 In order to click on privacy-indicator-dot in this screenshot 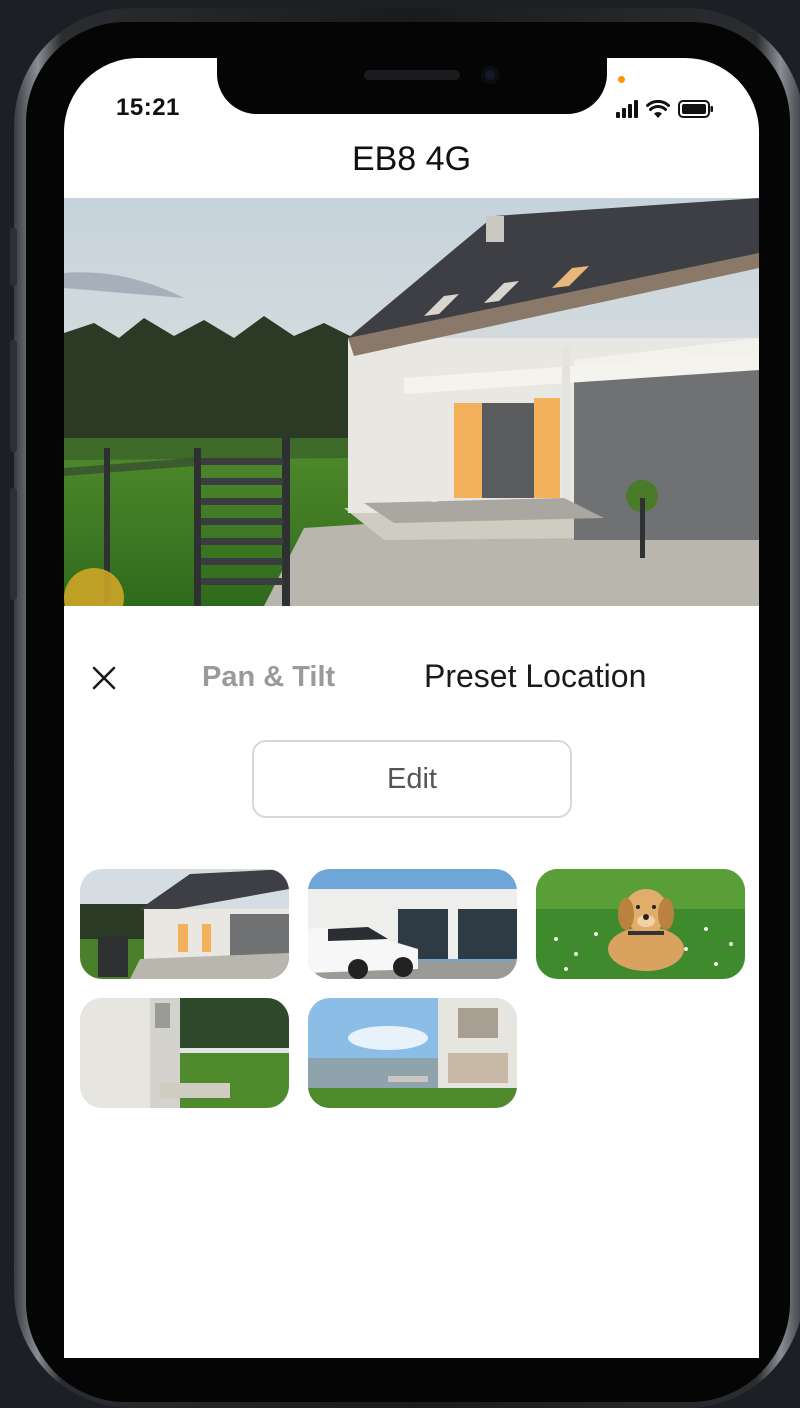, I will do `click(621, 79)`.